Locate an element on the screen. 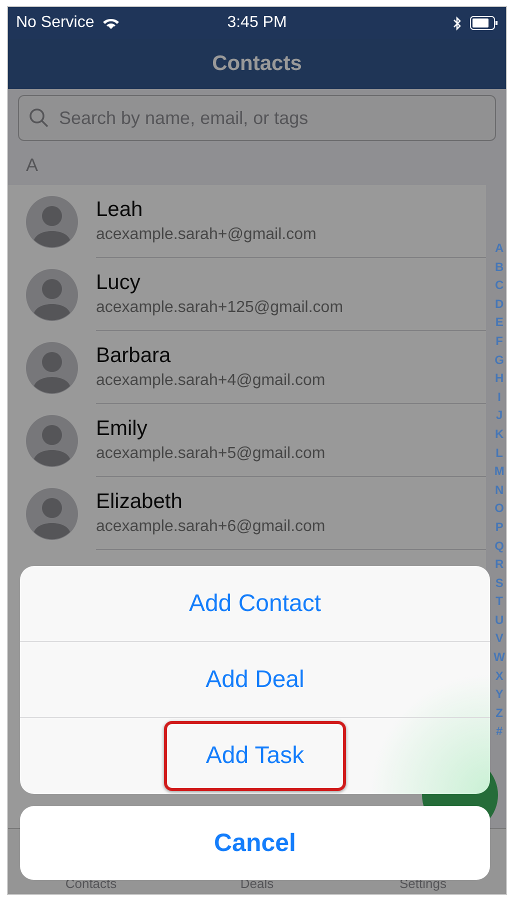 The image size is (514, 903). cancel-button: Cancel is located at coordinates (255, 843).